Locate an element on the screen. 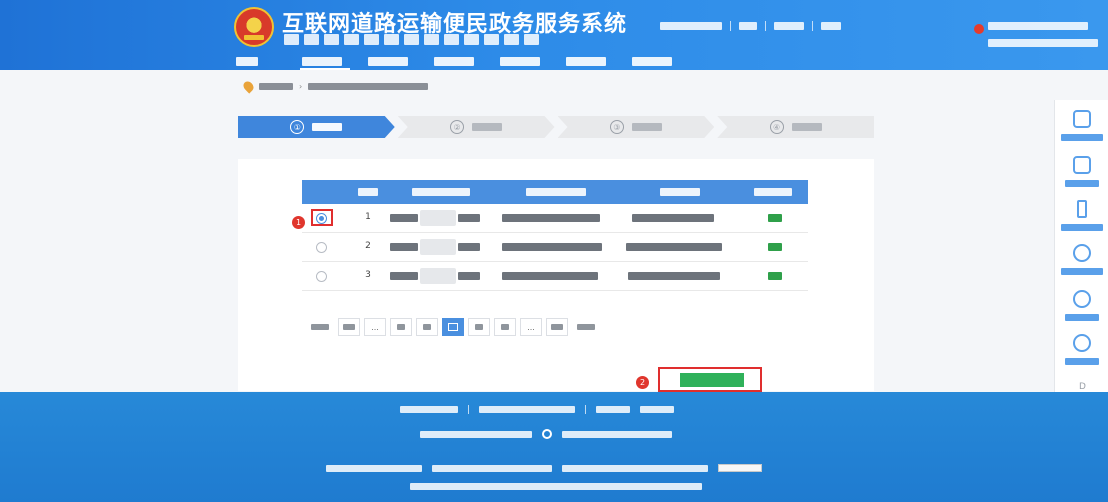 The image size is (1108, 502). table-row: 1 is located at coordinates (555, 218).